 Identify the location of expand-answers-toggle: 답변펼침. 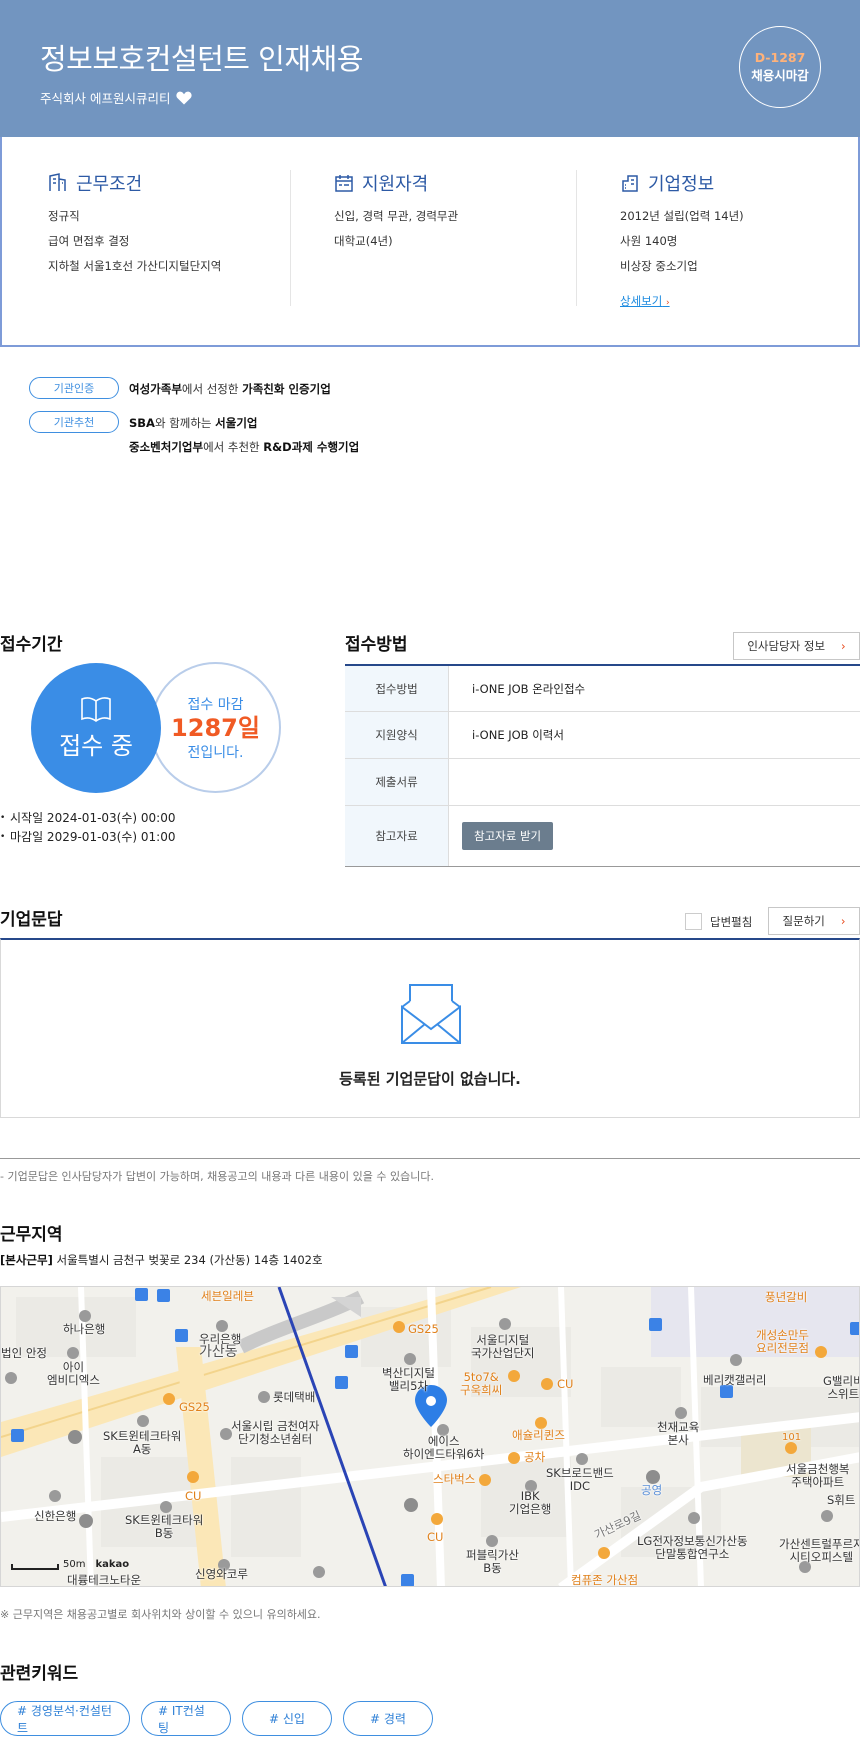
(718, 921).